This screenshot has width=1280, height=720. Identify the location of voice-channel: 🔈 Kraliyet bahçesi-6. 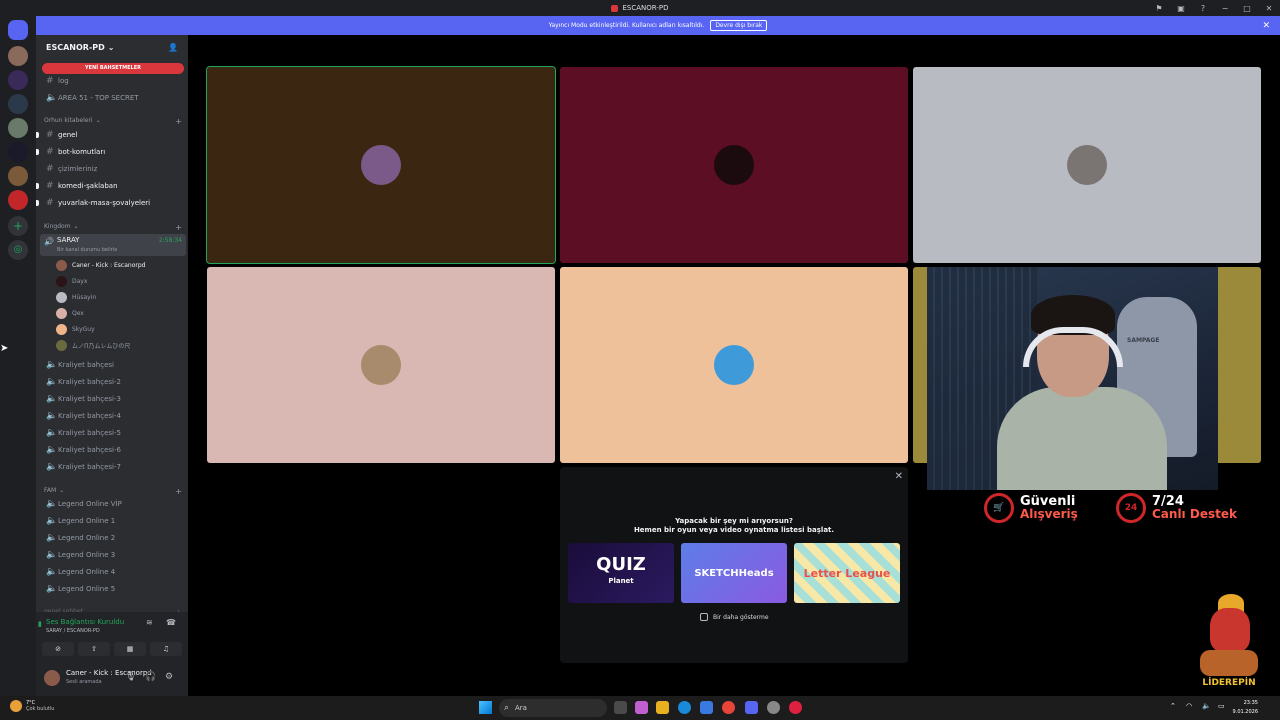
(113, 450).